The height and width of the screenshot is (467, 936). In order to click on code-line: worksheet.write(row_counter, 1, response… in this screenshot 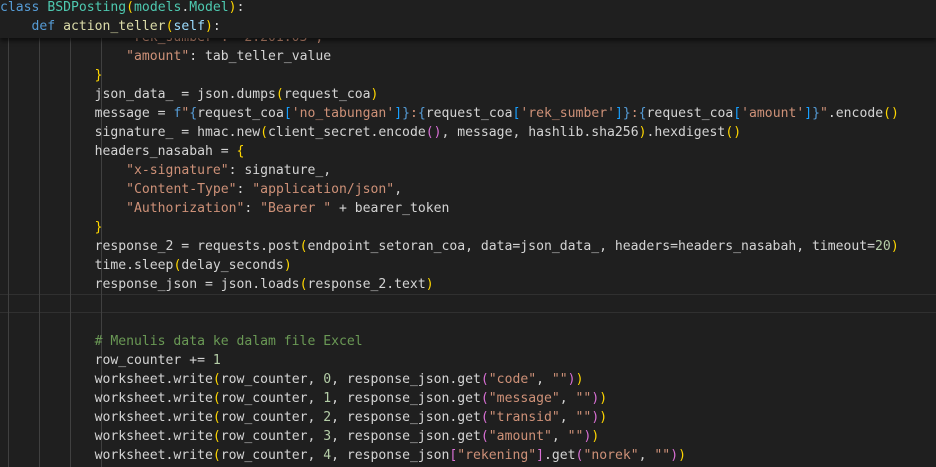, I will do `click(468, 398)`.